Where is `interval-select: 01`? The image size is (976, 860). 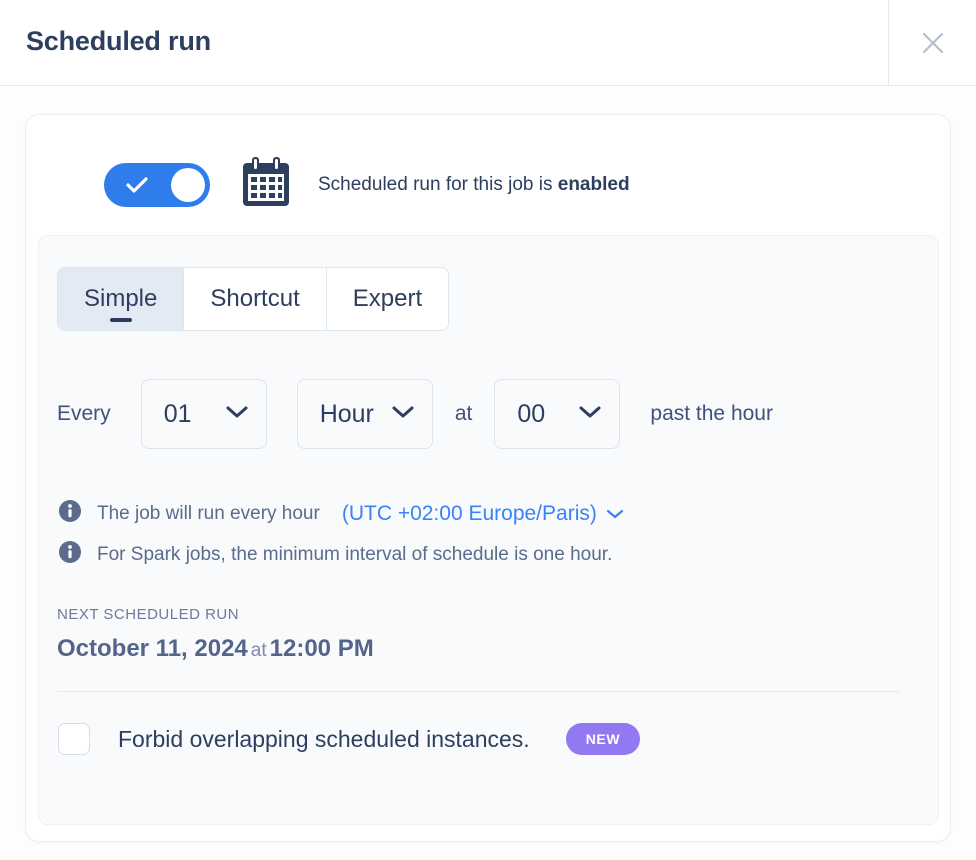 interval-select: 01 is located at coordinates (203, 414).